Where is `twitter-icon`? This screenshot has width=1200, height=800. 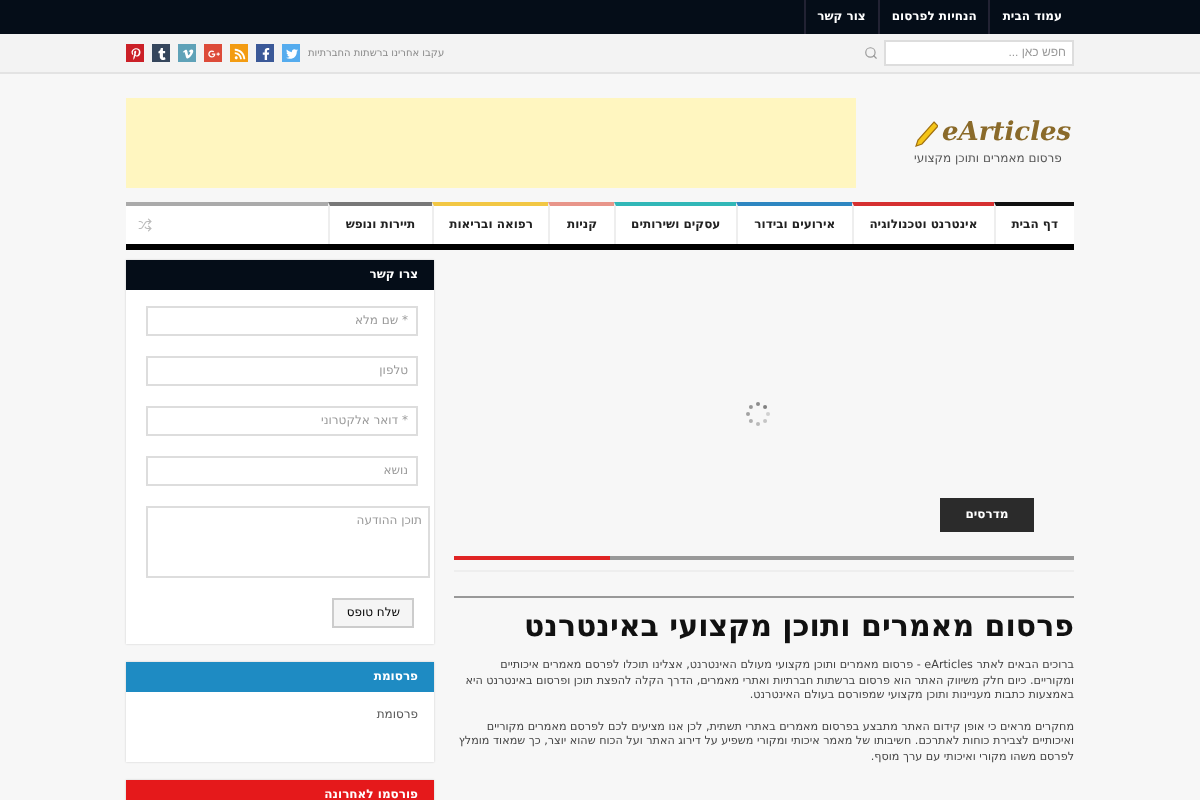
twitter-icon is located at coordinates (291, 53).